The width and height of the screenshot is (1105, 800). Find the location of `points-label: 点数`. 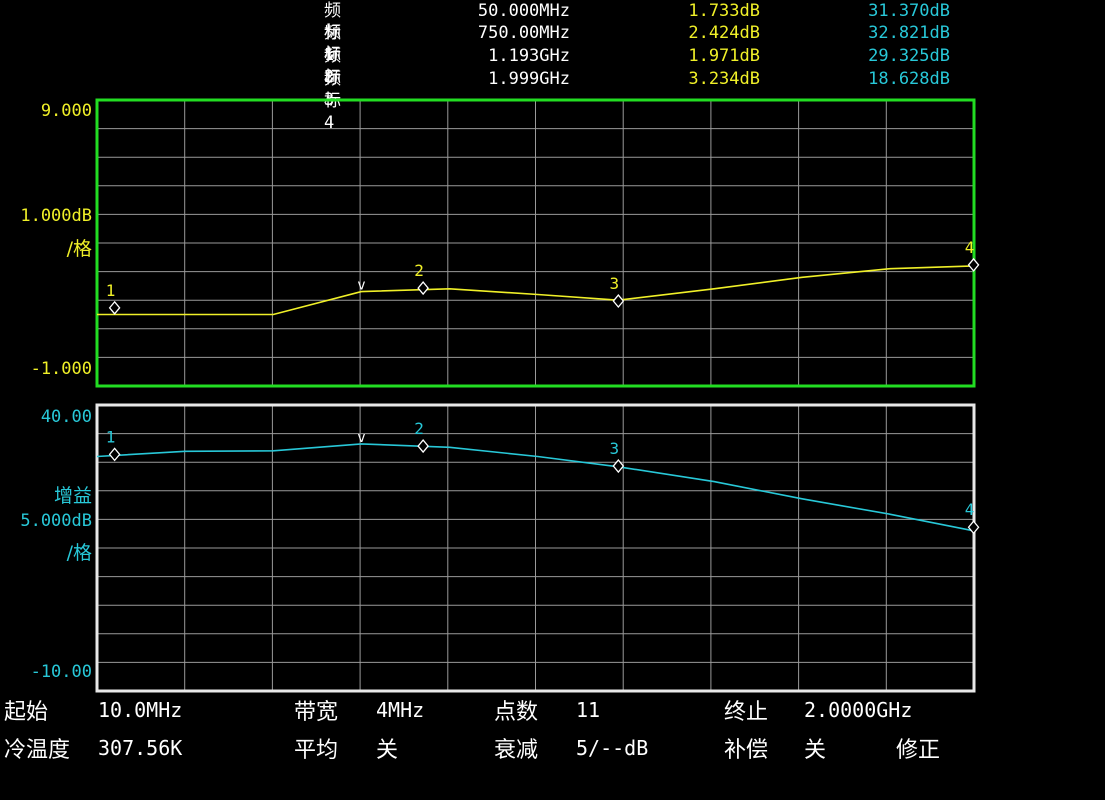

points-label: 点数 is located at coordinates (516, 712).